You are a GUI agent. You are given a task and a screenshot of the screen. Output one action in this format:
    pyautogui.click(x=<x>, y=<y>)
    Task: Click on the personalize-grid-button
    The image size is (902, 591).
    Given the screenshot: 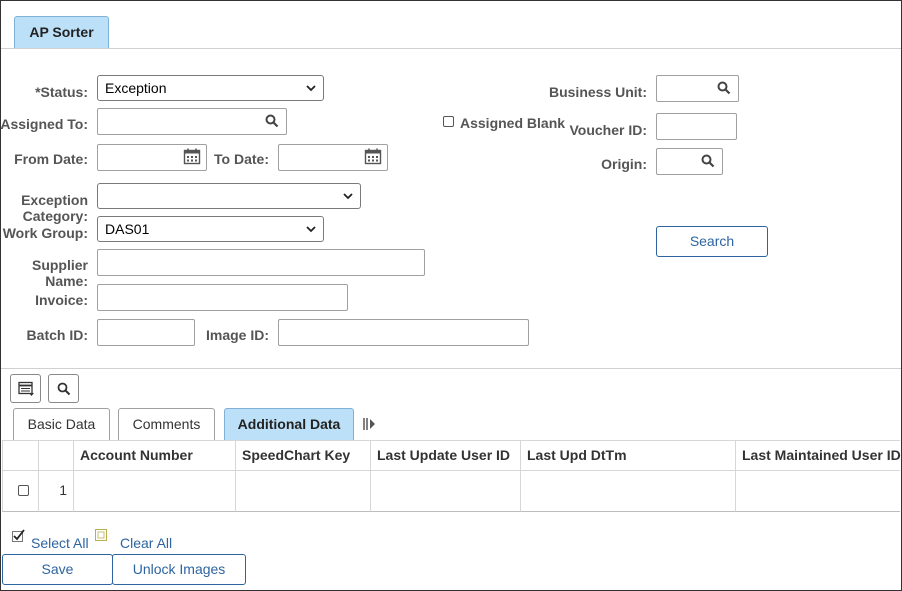 What is the action you would take?
    pyautogui.click(x=25, y=388)
    